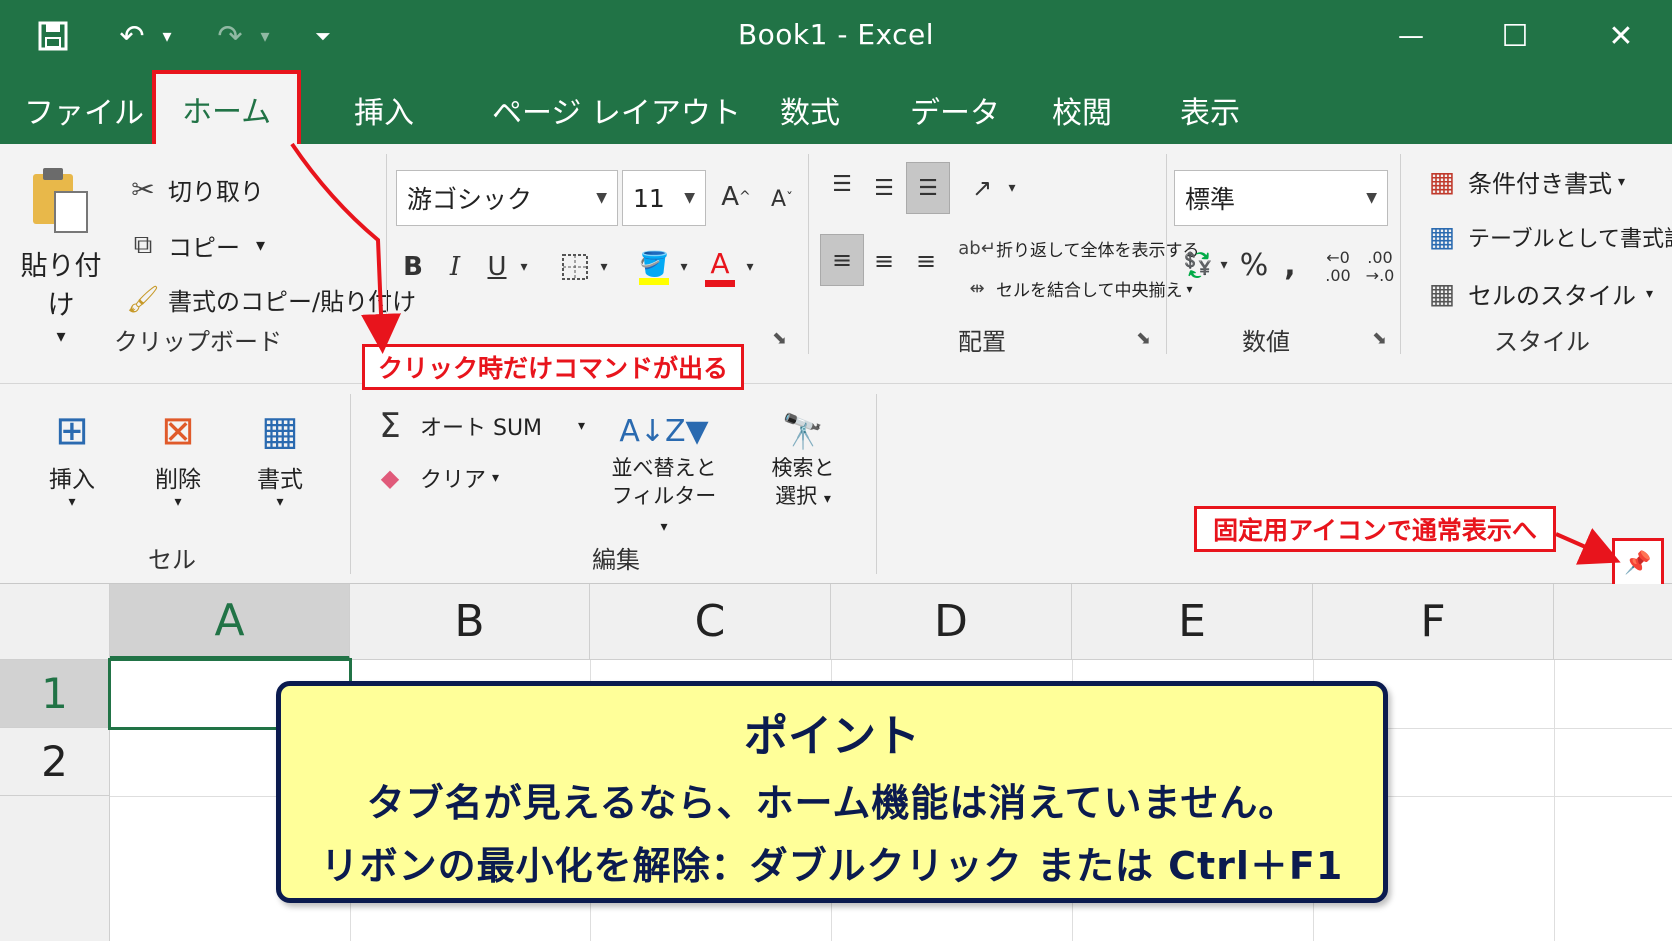 The width and height of the screenshot is (1672, 941). Describe the element at coordinates (346, 248) in the screenshot. I see `arrow-click` at that location.